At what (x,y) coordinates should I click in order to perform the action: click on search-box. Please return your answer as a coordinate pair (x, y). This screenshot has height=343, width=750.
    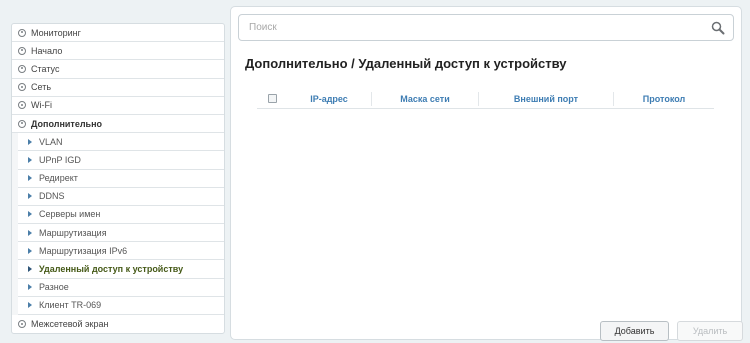
    Looking at the image, I should click on (486, 27).